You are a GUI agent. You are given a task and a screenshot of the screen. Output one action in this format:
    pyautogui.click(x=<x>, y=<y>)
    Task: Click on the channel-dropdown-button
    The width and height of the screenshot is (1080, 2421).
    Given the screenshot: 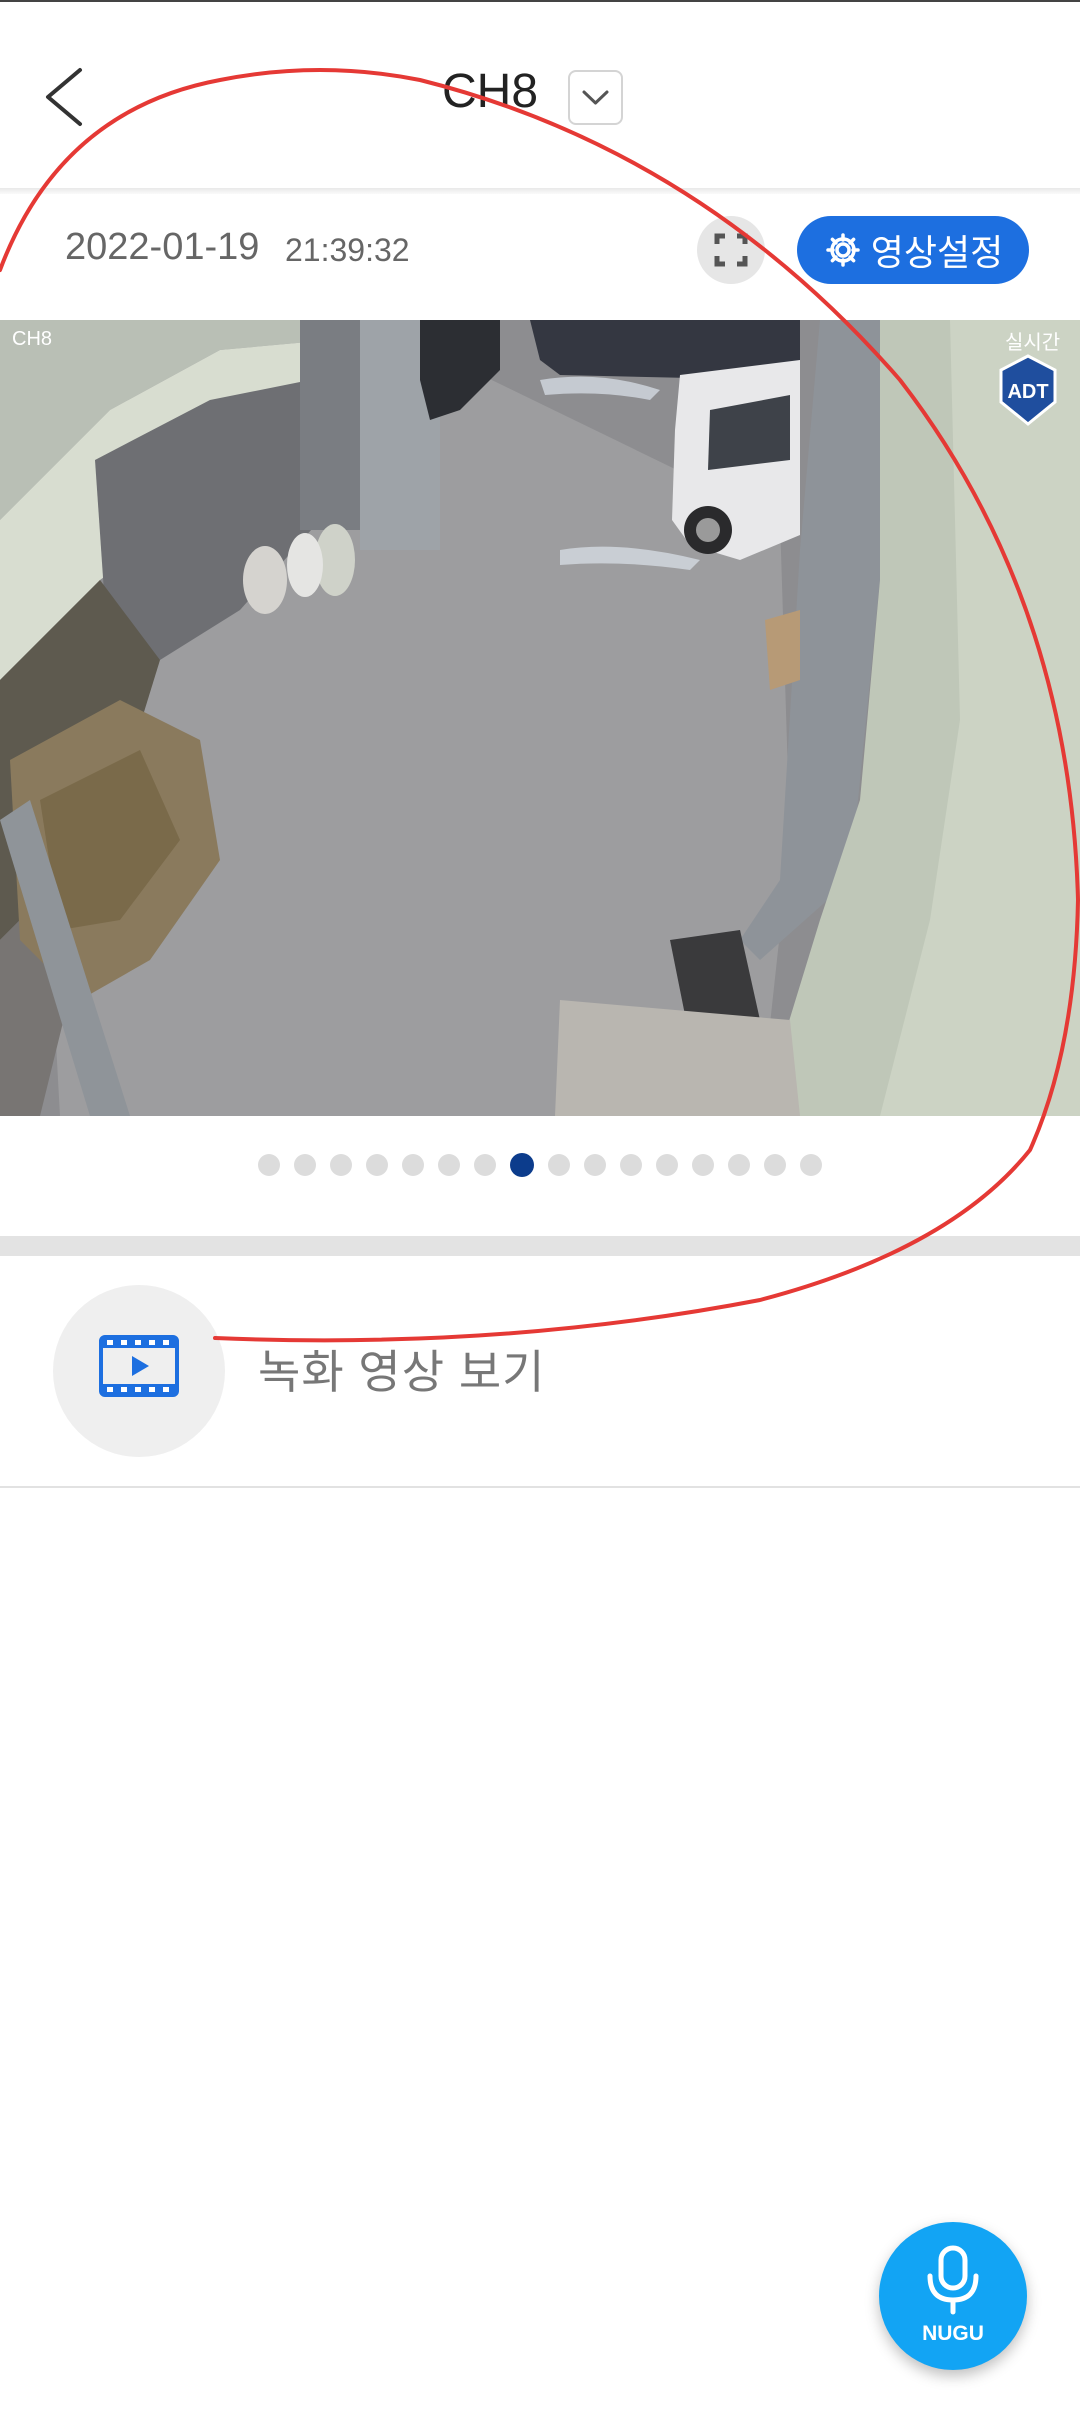 What is the action you would take?
    pyautogui.click(x=595, y=97)
    